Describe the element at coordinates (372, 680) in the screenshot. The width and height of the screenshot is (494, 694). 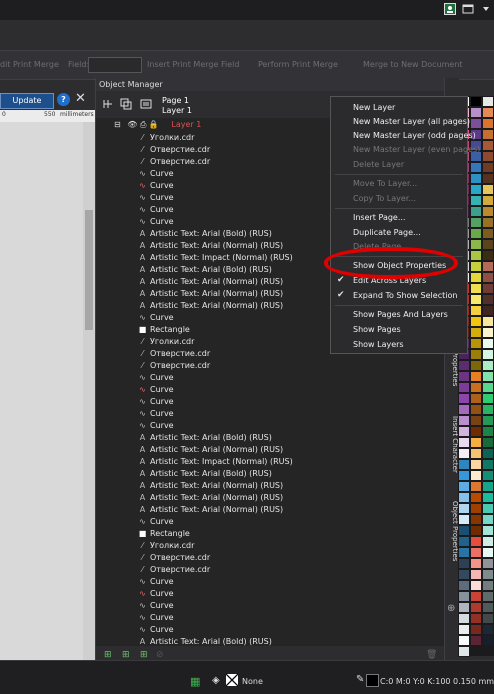
I see `outline-swatch` at that location.